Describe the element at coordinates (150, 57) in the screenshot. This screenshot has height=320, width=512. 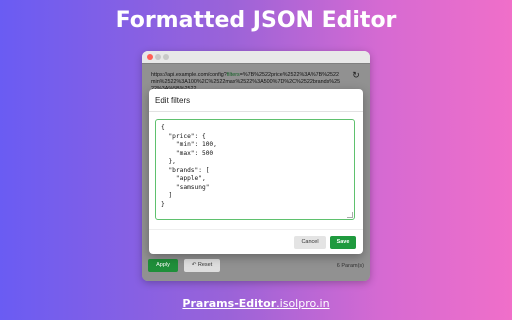
I see `close-window-button` at that location.